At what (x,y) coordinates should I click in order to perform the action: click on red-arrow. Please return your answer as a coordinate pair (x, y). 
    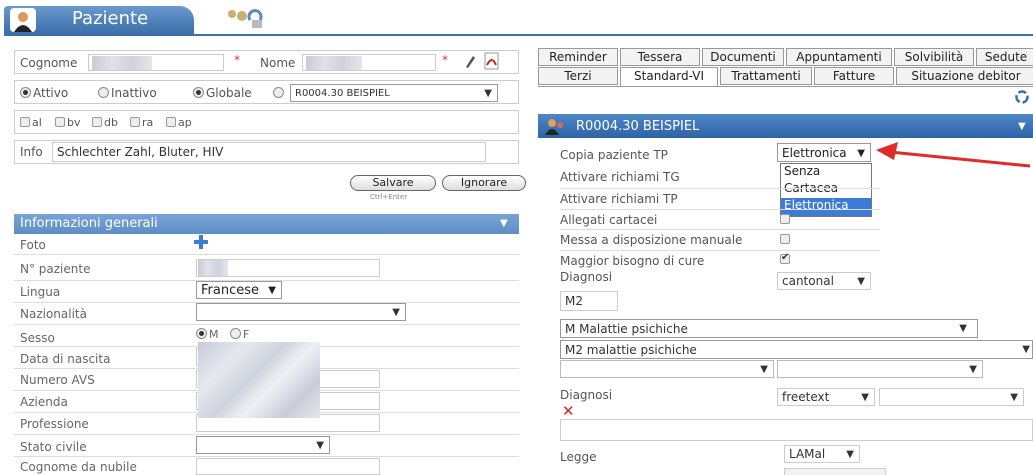
    Looking at the image, I should click on (953, 155).